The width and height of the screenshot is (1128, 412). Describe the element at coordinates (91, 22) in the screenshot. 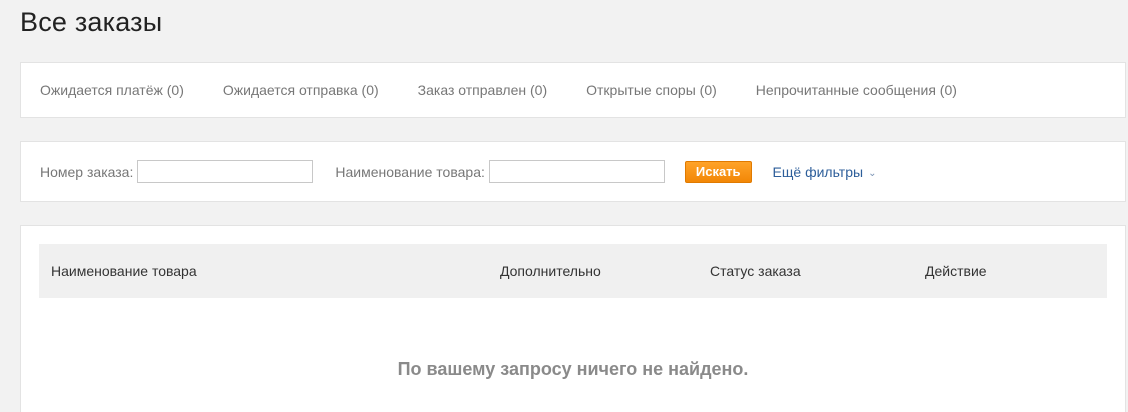

I see `page-title: Все заказы` at that location.